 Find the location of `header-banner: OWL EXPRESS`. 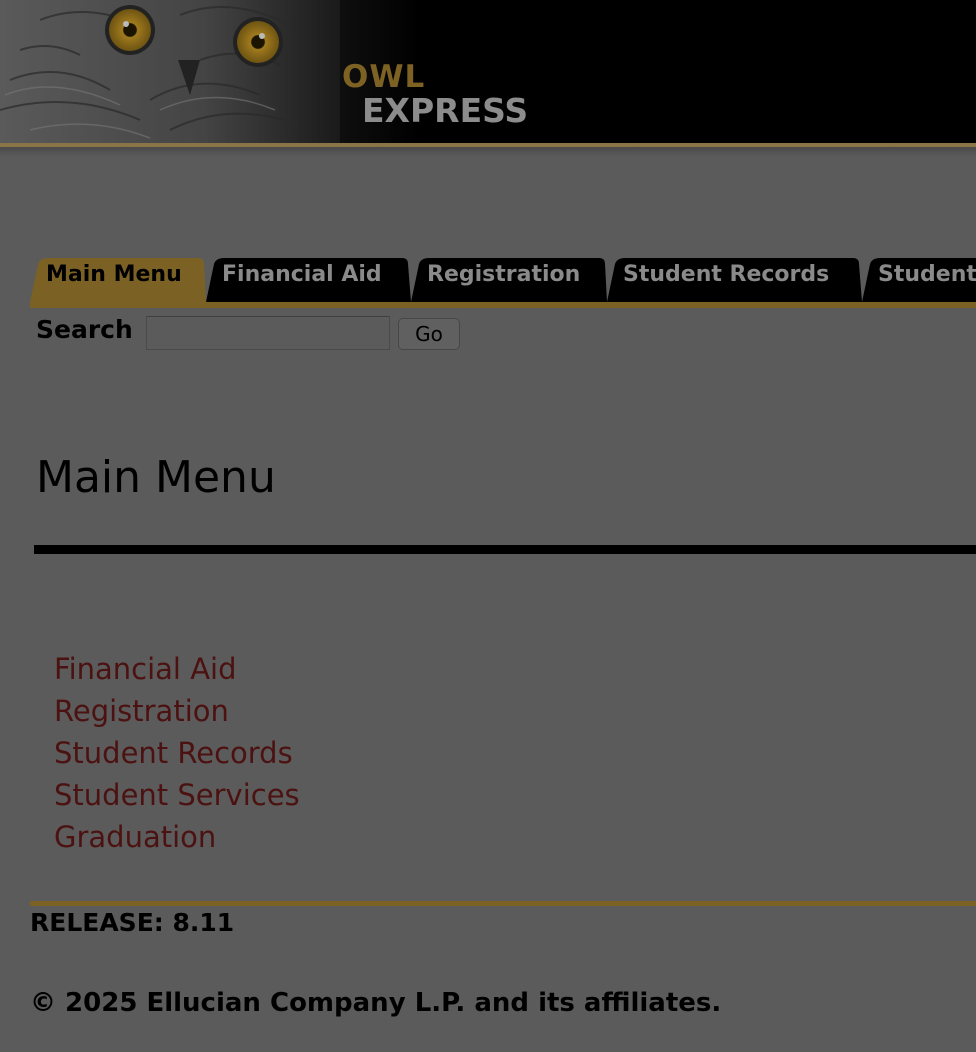

header-banner: OWL EXPRESS is located at coordinates (488, 73).